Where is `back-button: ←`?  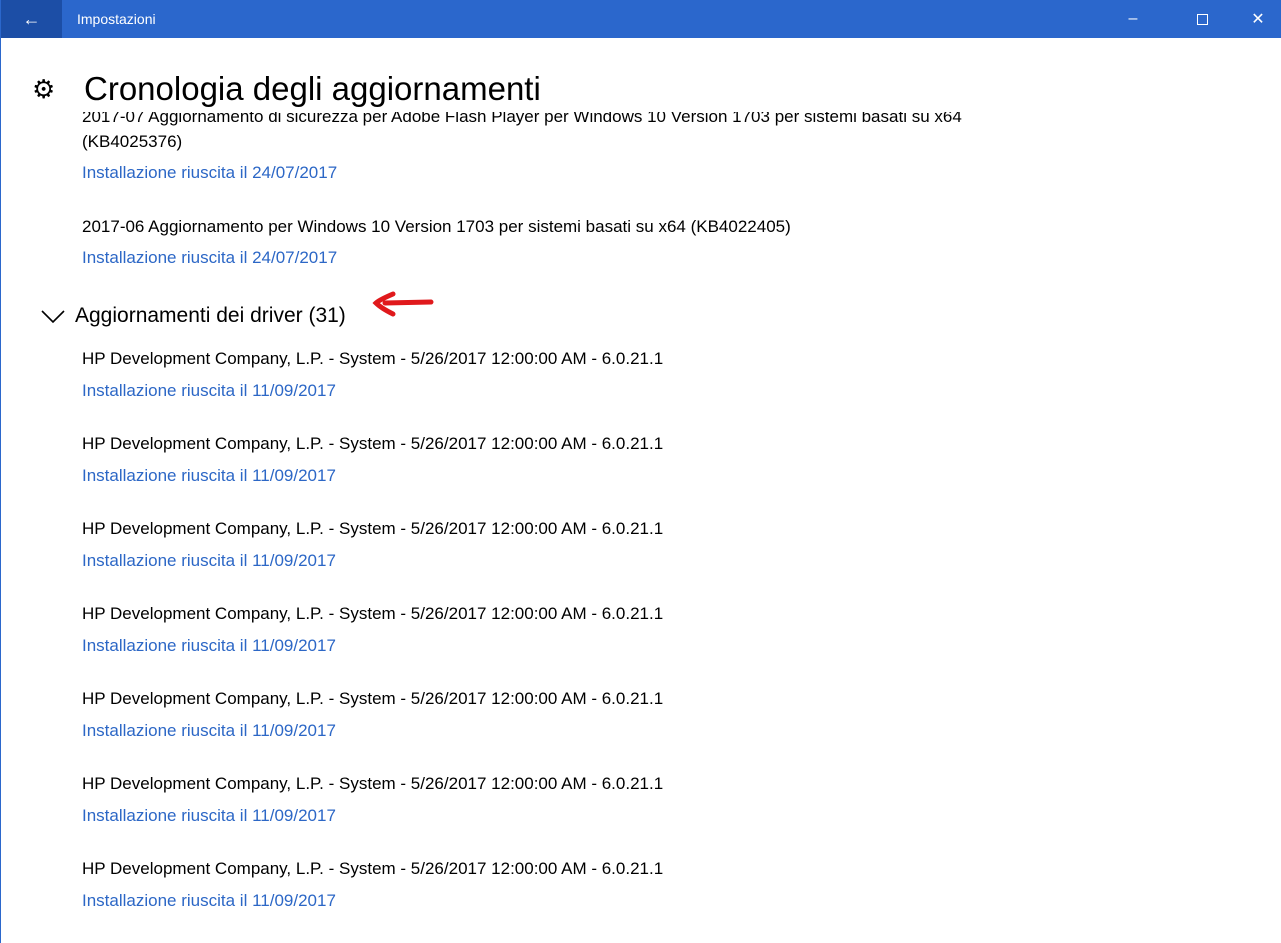 back-button: ← is located at coordinates (31, 19).